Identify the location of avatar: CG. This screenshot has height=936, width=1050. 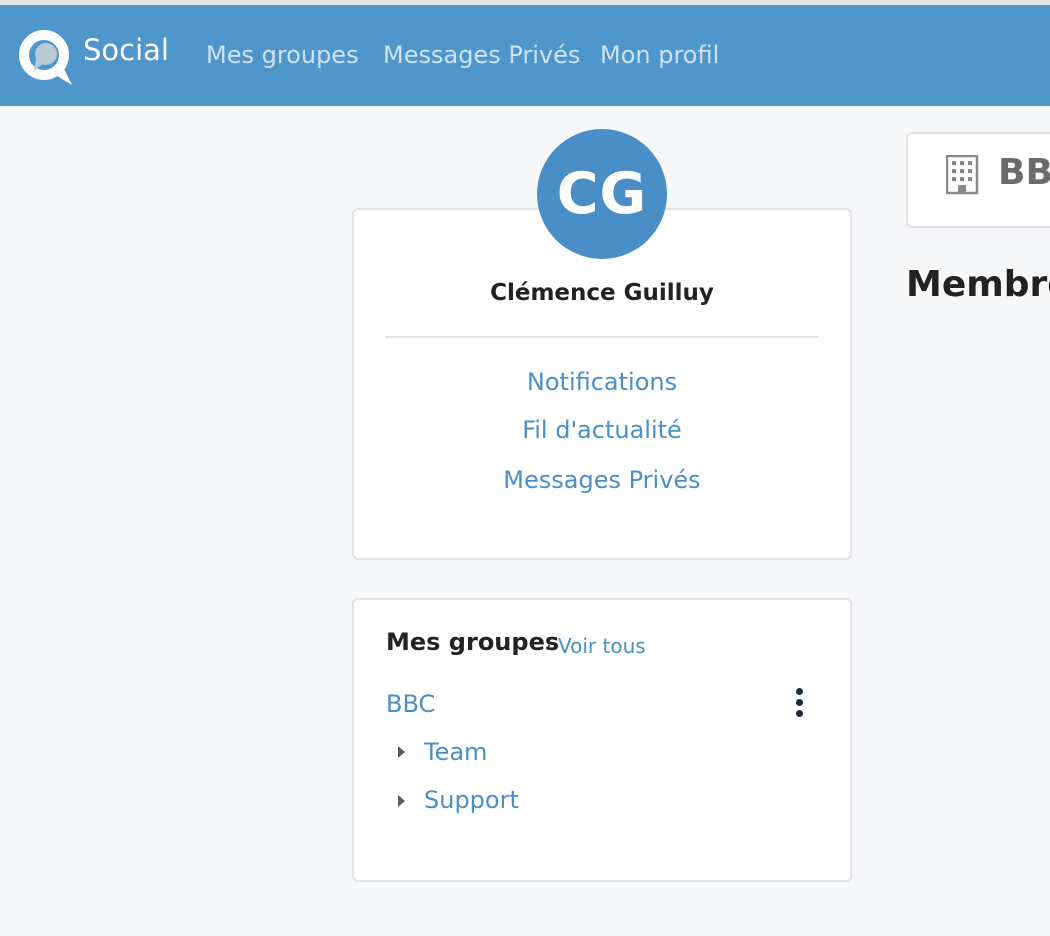
(602, 194).